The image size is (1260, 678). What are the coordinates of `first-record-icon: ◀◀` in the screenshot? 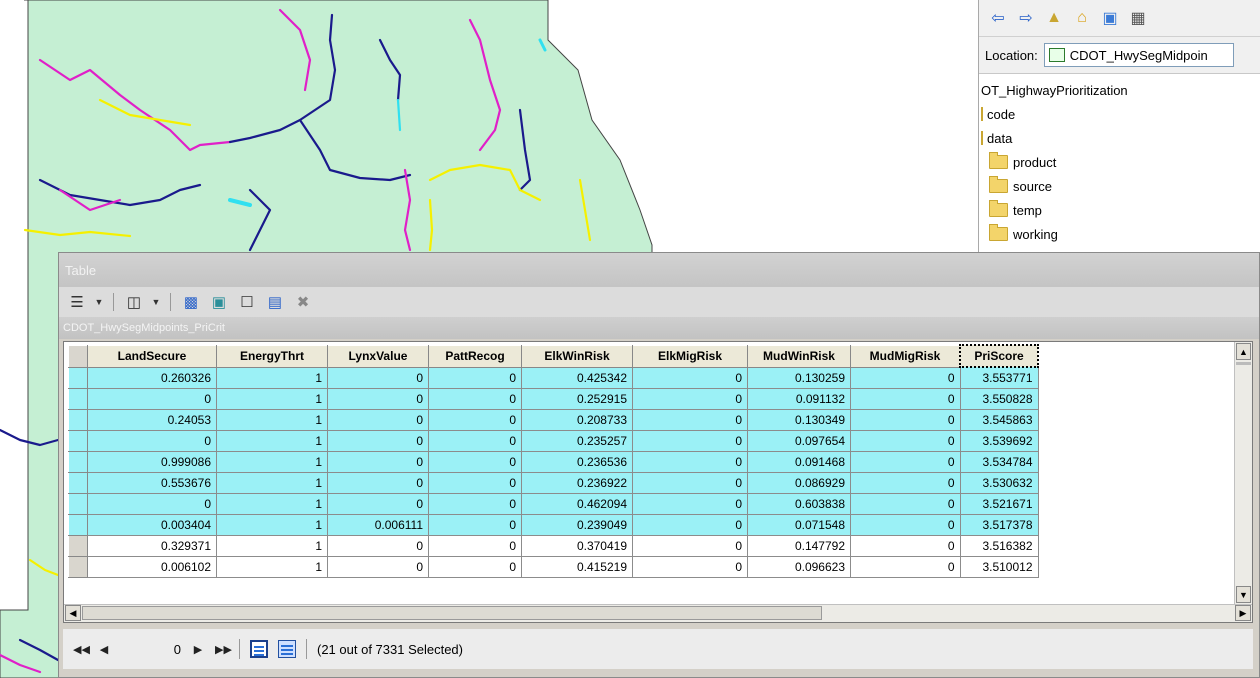 It's located at (81, 649).